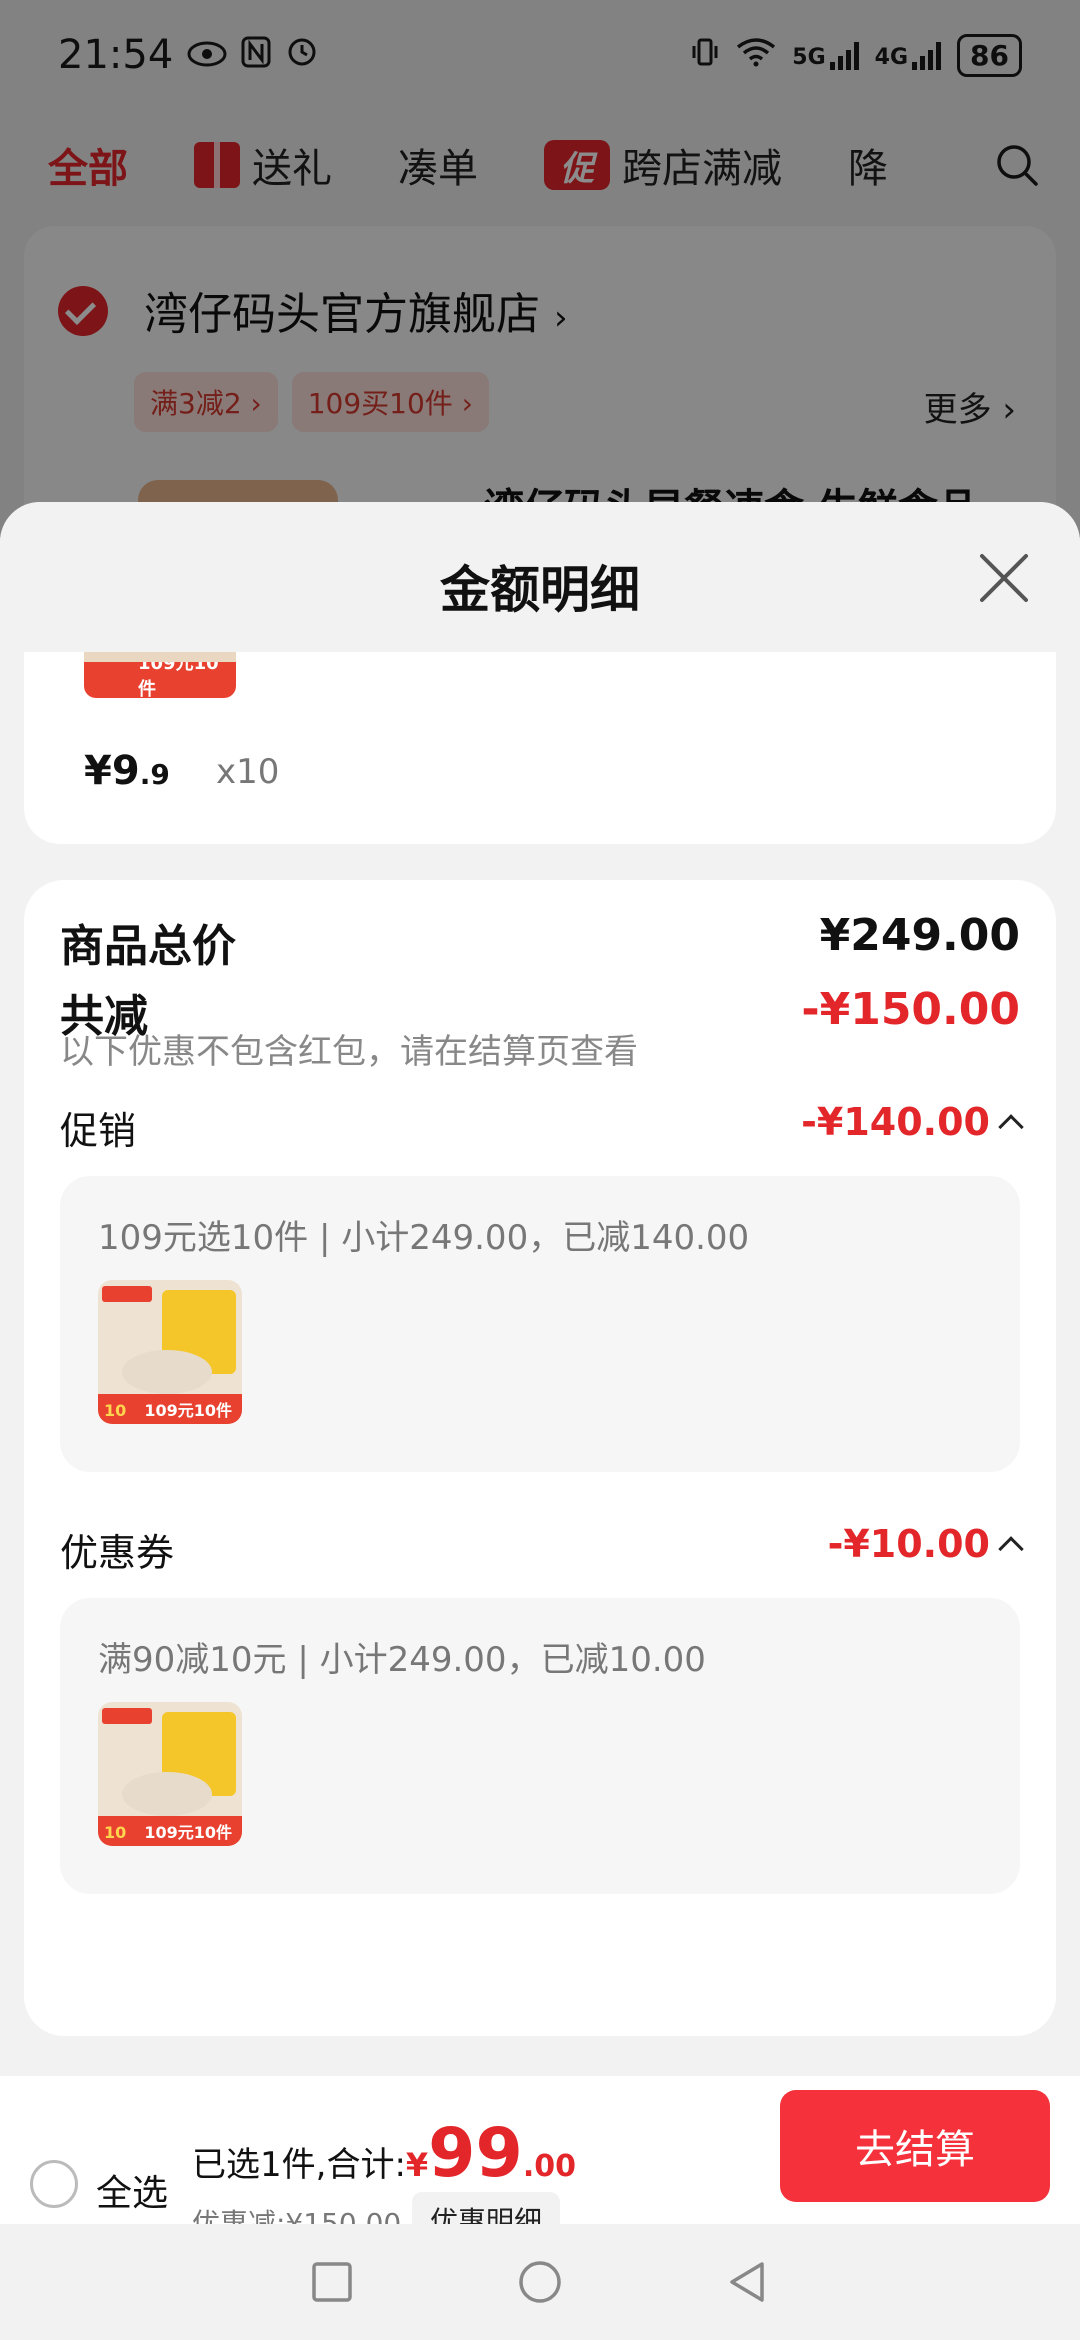  Describe the element at coordinates (349, 1052) in the screenshot. I see `discount-note: 以下优惠不包含红包，请在结算页查看` at that location.